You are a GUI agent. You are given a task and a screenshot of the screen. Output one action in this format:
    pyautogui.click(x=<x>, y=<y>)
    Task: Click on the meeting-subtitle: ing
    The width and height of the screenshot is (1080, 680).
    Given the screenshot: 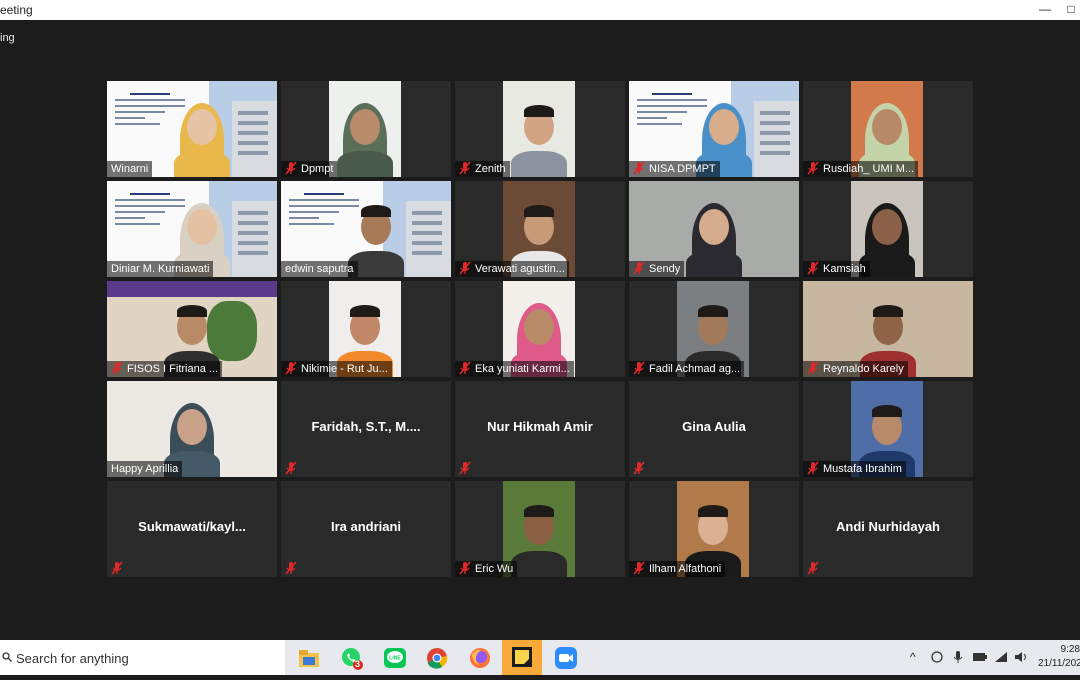 What is the action you would take?
    pyautogui.click(x=7, y=38)
    